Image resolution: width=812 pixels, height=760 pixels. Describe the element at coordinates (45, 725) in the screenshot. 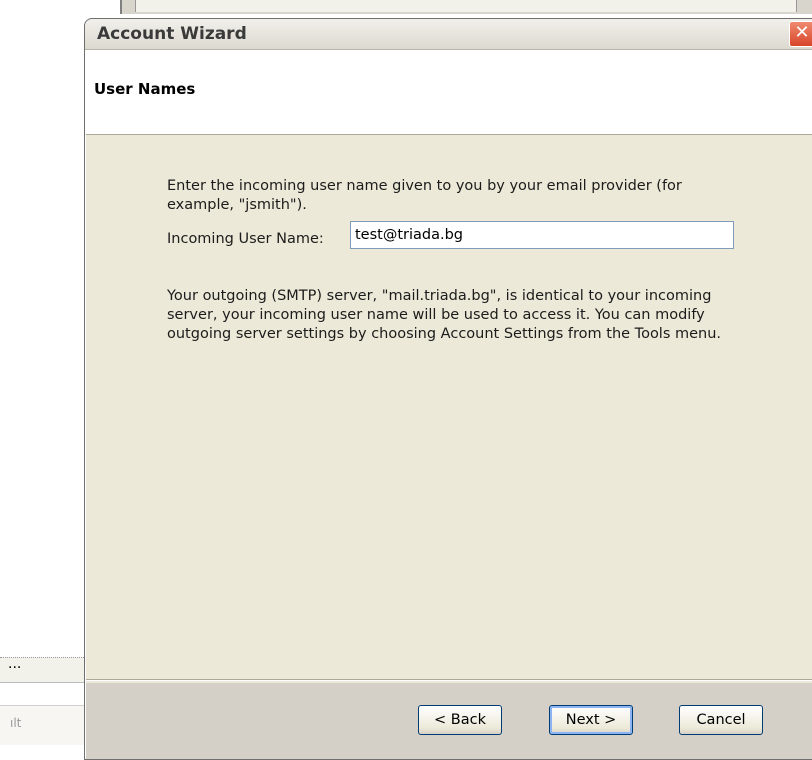

I see `background-status-area: ılt` at that location.